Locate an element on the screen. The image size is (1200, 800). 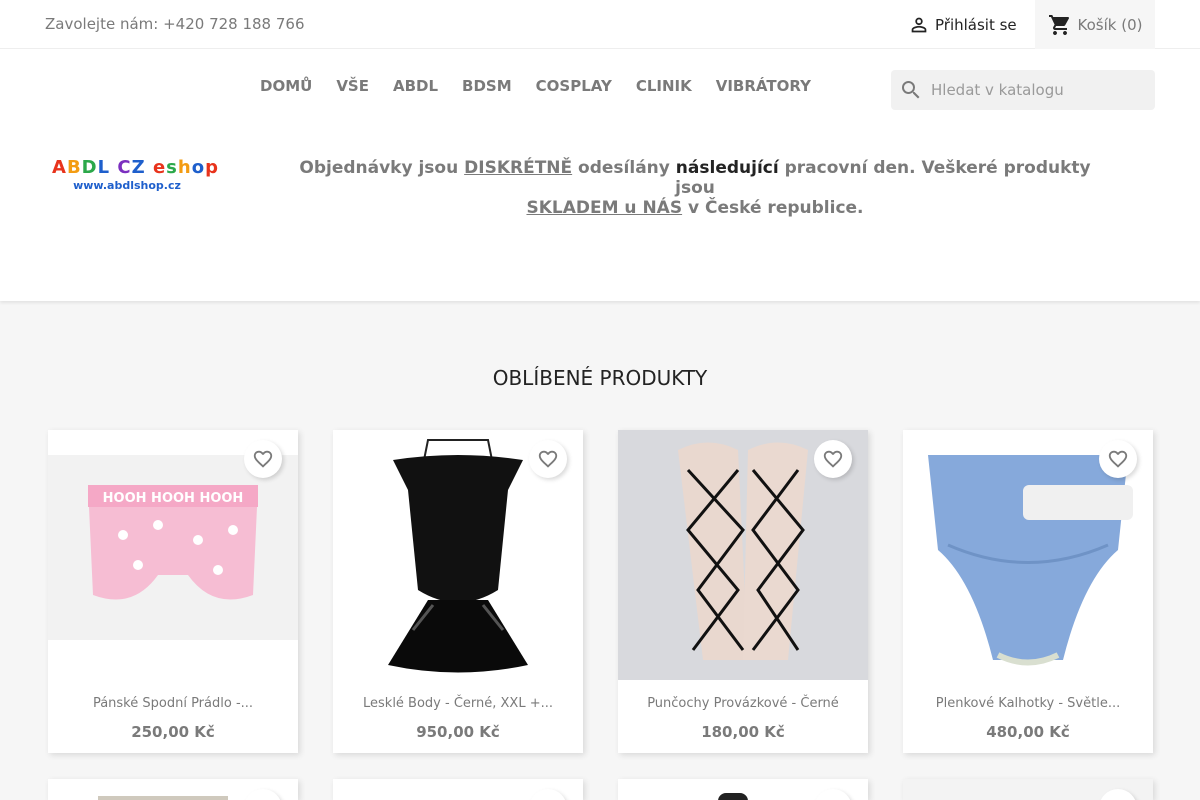
signin-label: Přihlásit se is located at coordinates (976, 25).